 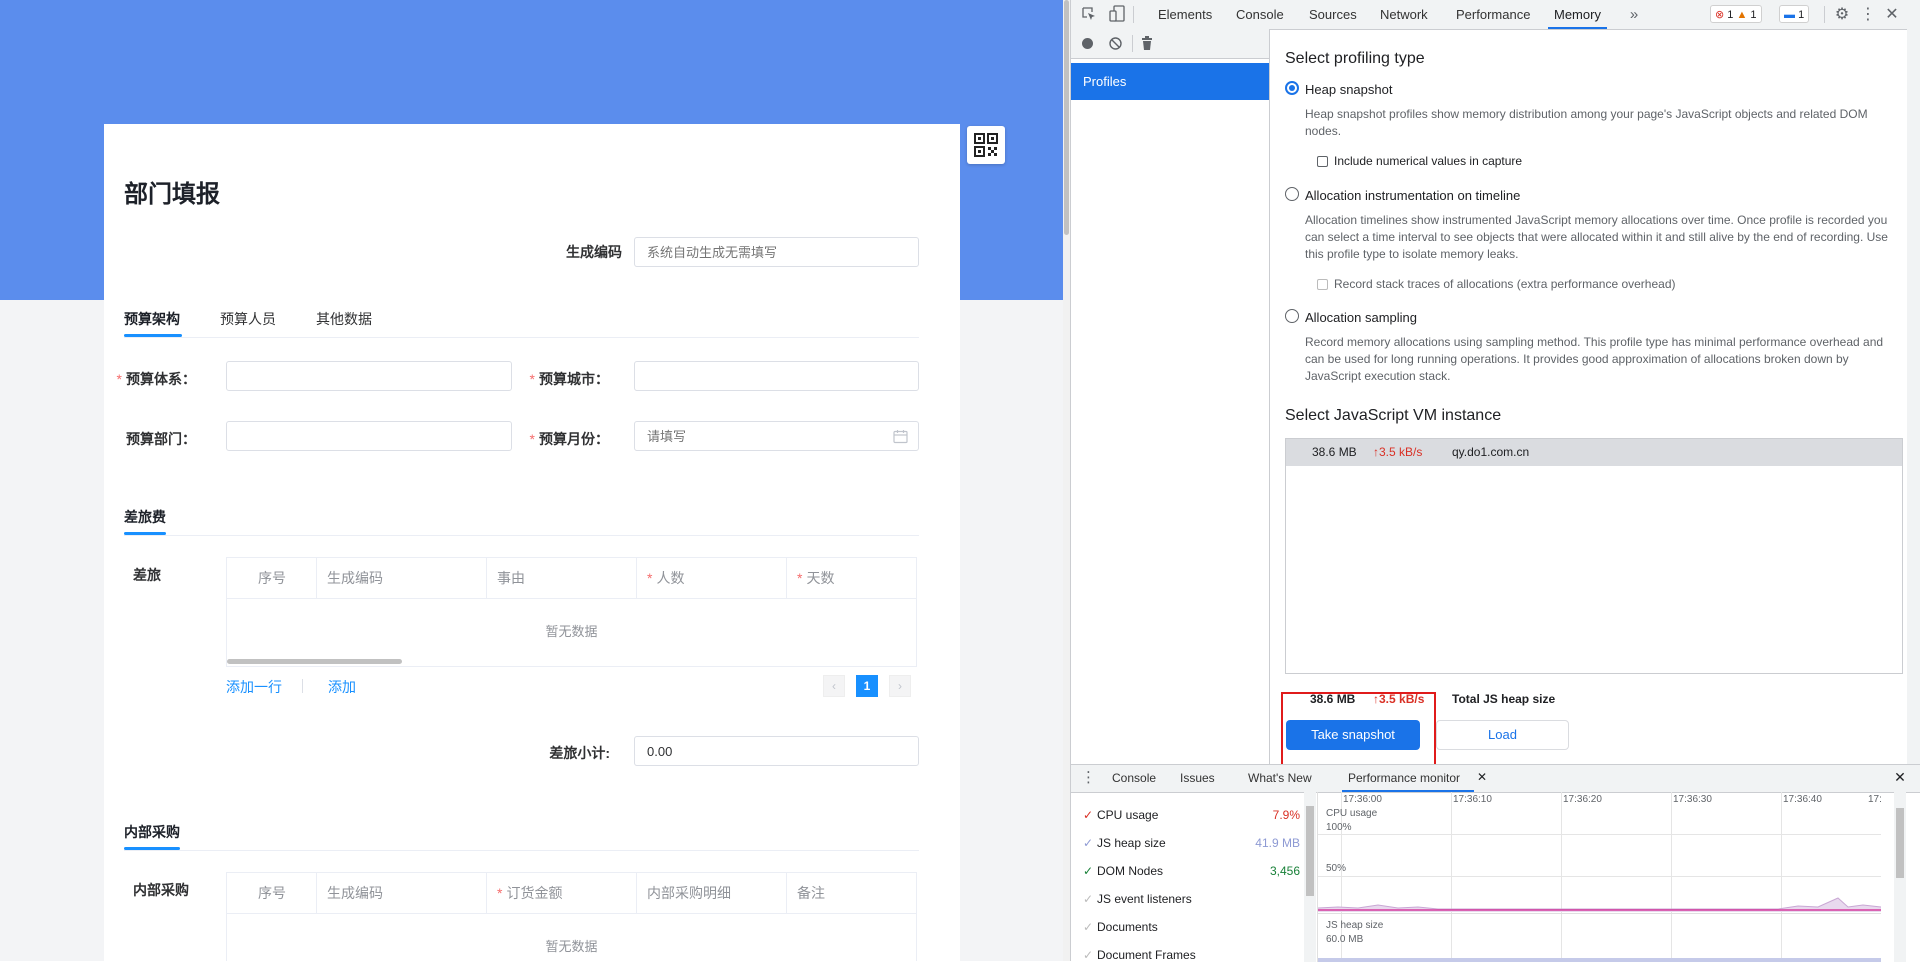 What do you see at coordinates (1170, 81) in the screenshot?
I see `sidebar-item-profiles: Profiles` at bounding box center [1170, 81].